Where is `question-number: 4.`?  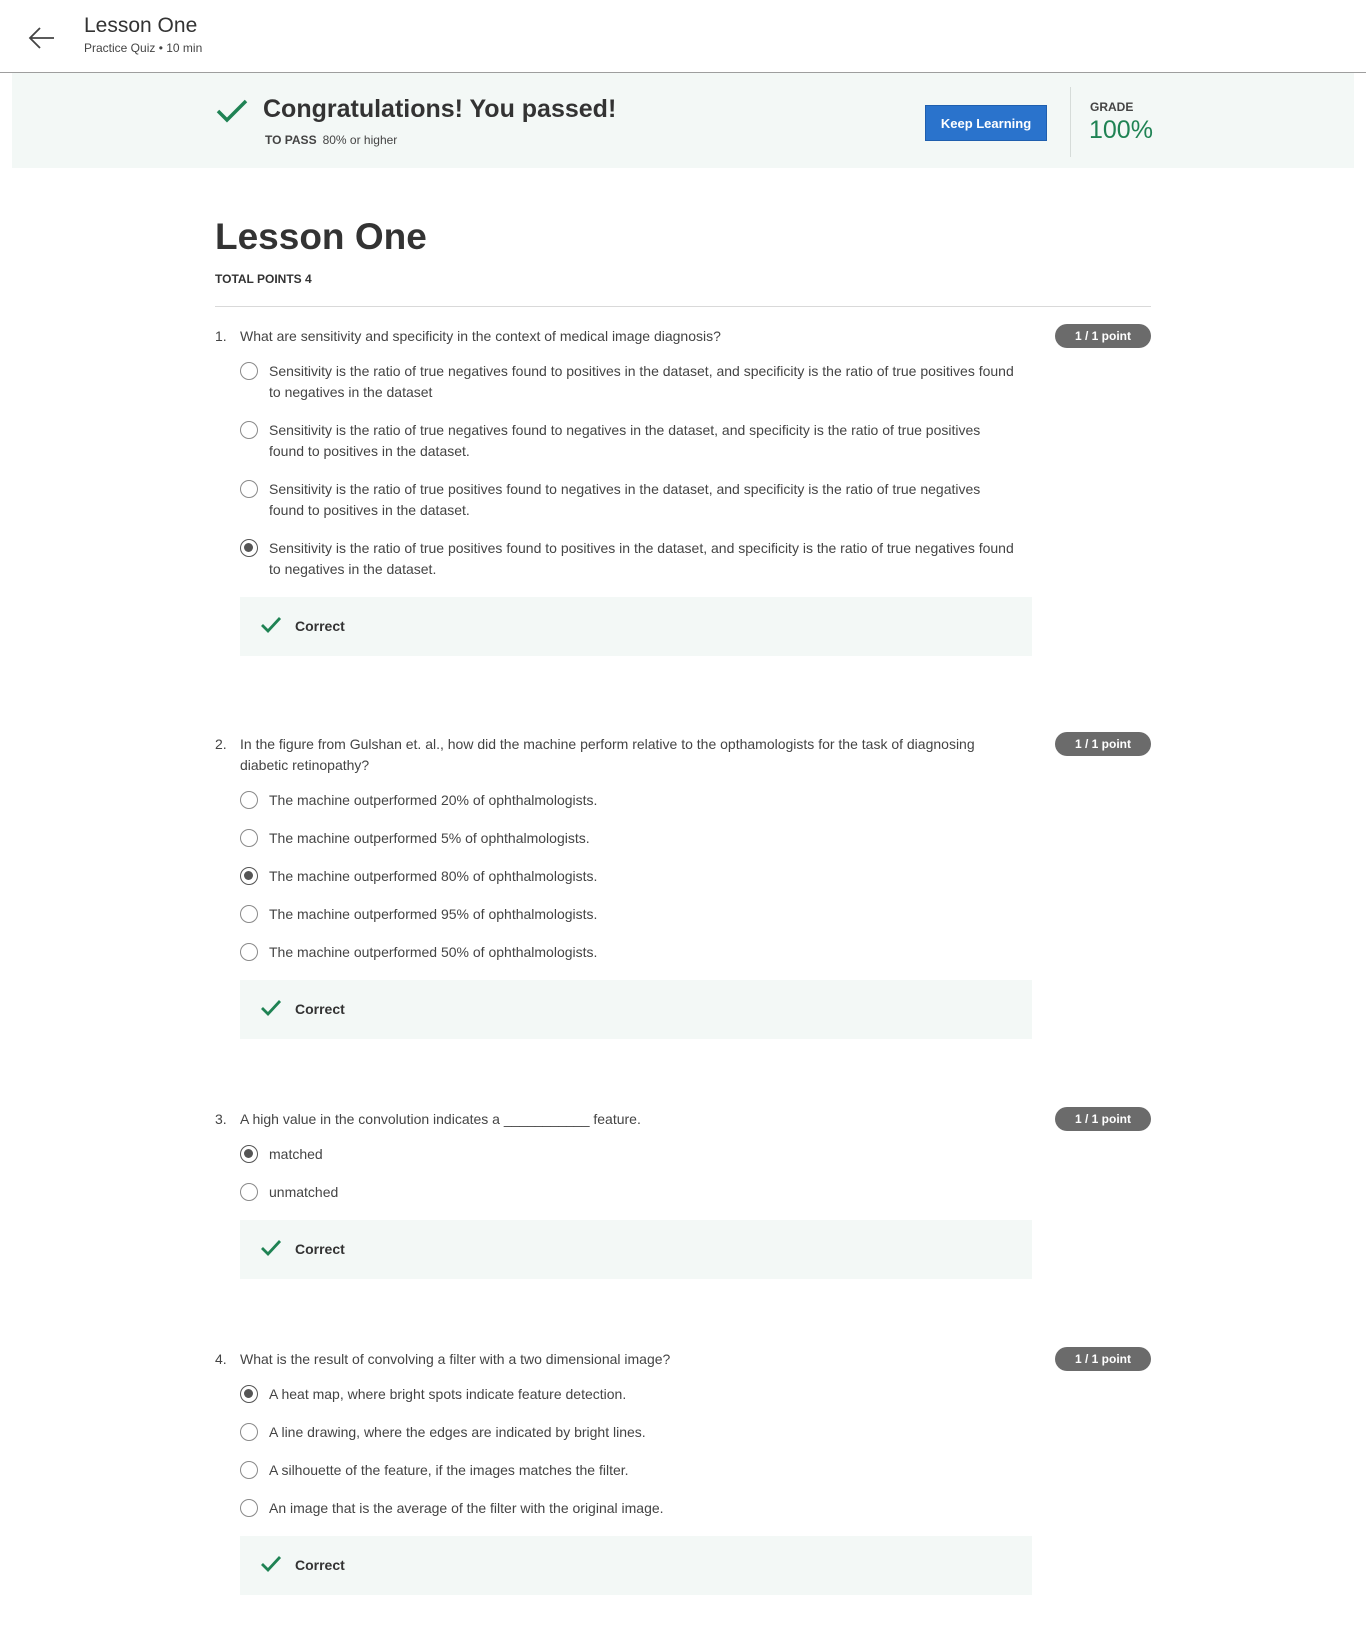
question-number: 4. is located at coordinates (221, 1359).